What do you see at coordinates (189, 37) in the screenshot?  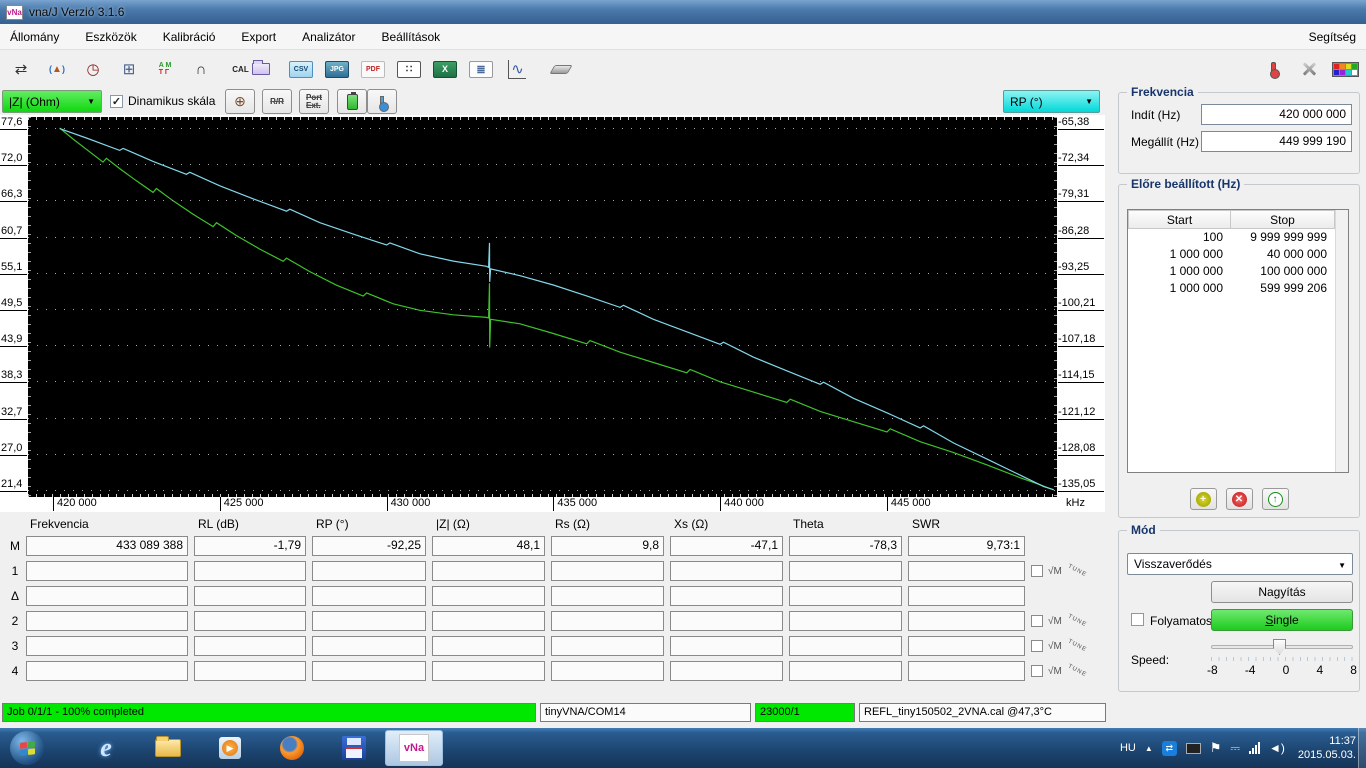 I see `menu-kalibracio: Kalibráció` at bounding box center [189, 37].